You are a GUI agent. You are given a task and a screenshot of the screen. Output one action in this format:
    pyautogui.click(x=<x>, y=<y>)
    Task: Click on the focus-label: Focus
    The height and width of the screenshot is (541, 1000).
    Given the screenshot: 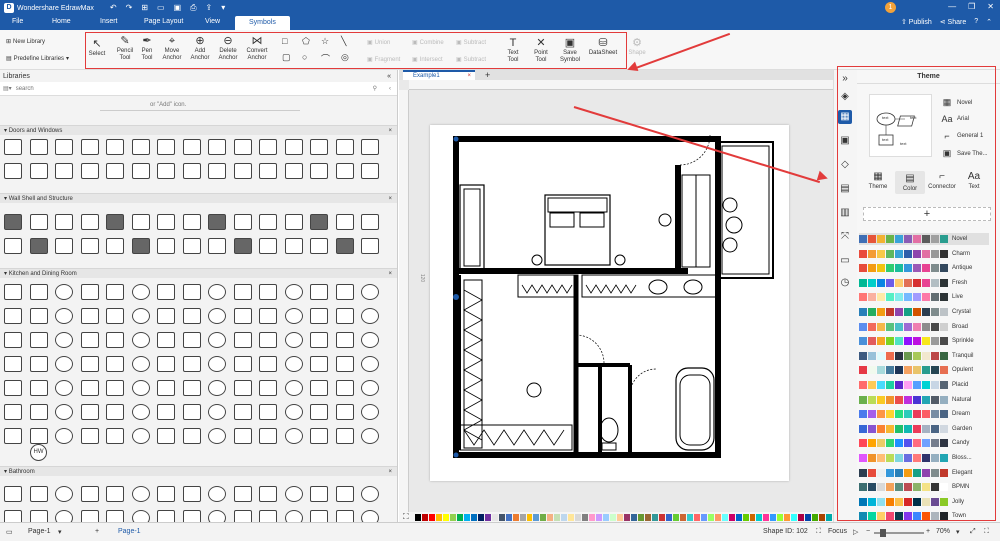 What is the action you would take?
    pyautogui.click(x=837, y=531)
    